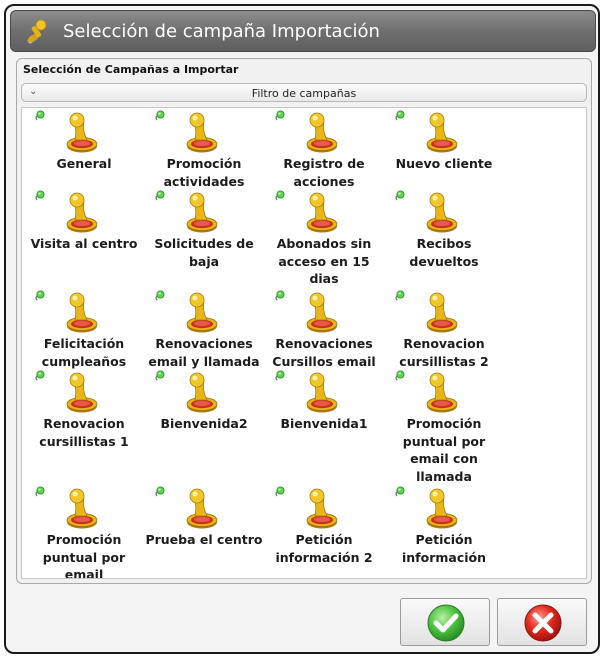  I want to click on title-bar: Selección de campaña Importación, so click(303, 31).